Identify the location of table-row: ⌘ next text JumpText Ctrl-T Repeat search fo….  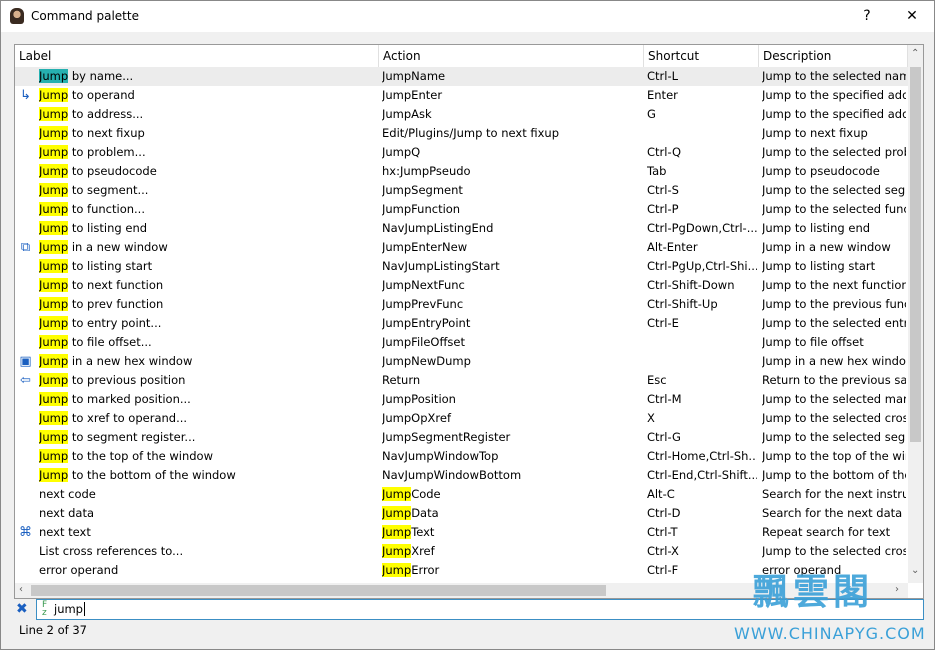
(461, 532).